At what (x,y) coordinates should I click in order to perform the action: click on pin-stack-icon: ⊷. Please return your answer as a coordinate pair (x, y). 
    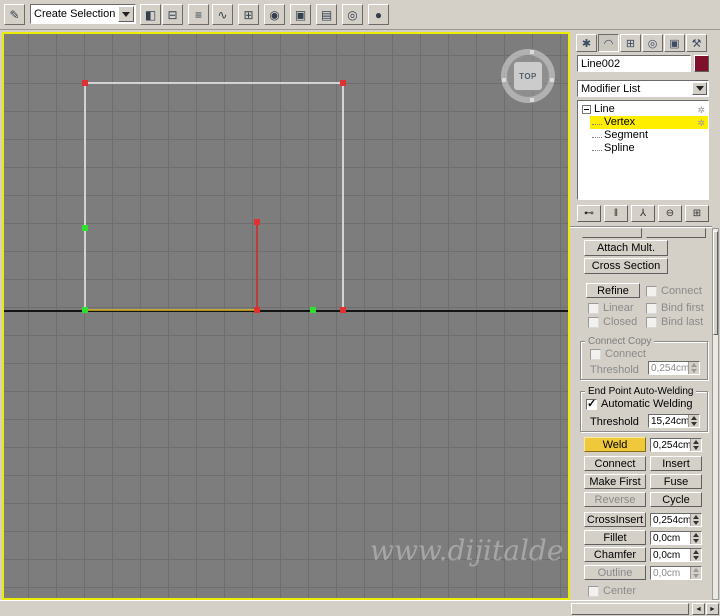
    Looking at the image, I should click on (589, 213).